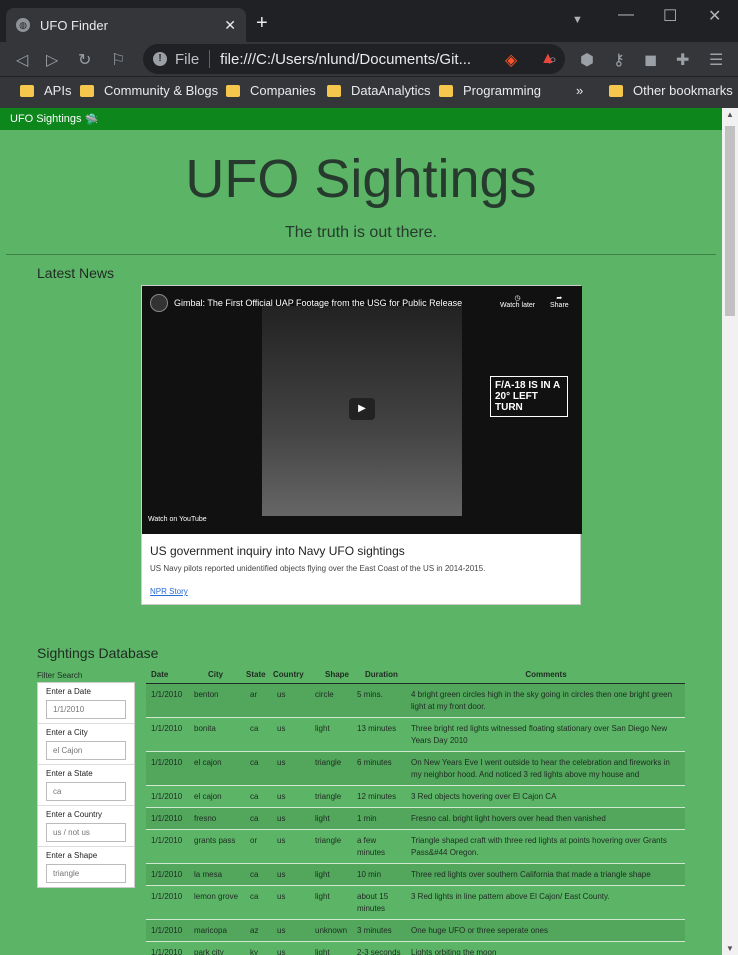 The width and height of the screenshot is (738, 955). What do you see at coordinates (324, 694) in the screenshot?
I see `cell-shape: circle` at bounding box center [324, 694].